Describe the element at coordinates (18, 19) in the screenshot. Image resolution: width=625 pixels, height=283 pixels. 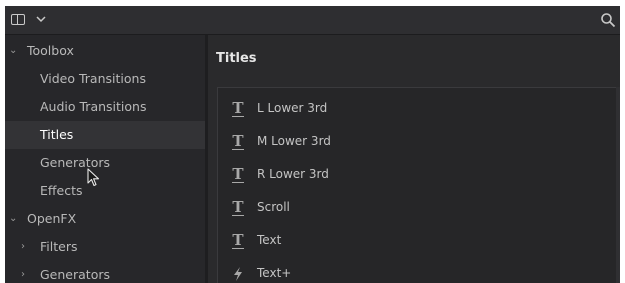
I see `sidebar-panel-icon` at that location.